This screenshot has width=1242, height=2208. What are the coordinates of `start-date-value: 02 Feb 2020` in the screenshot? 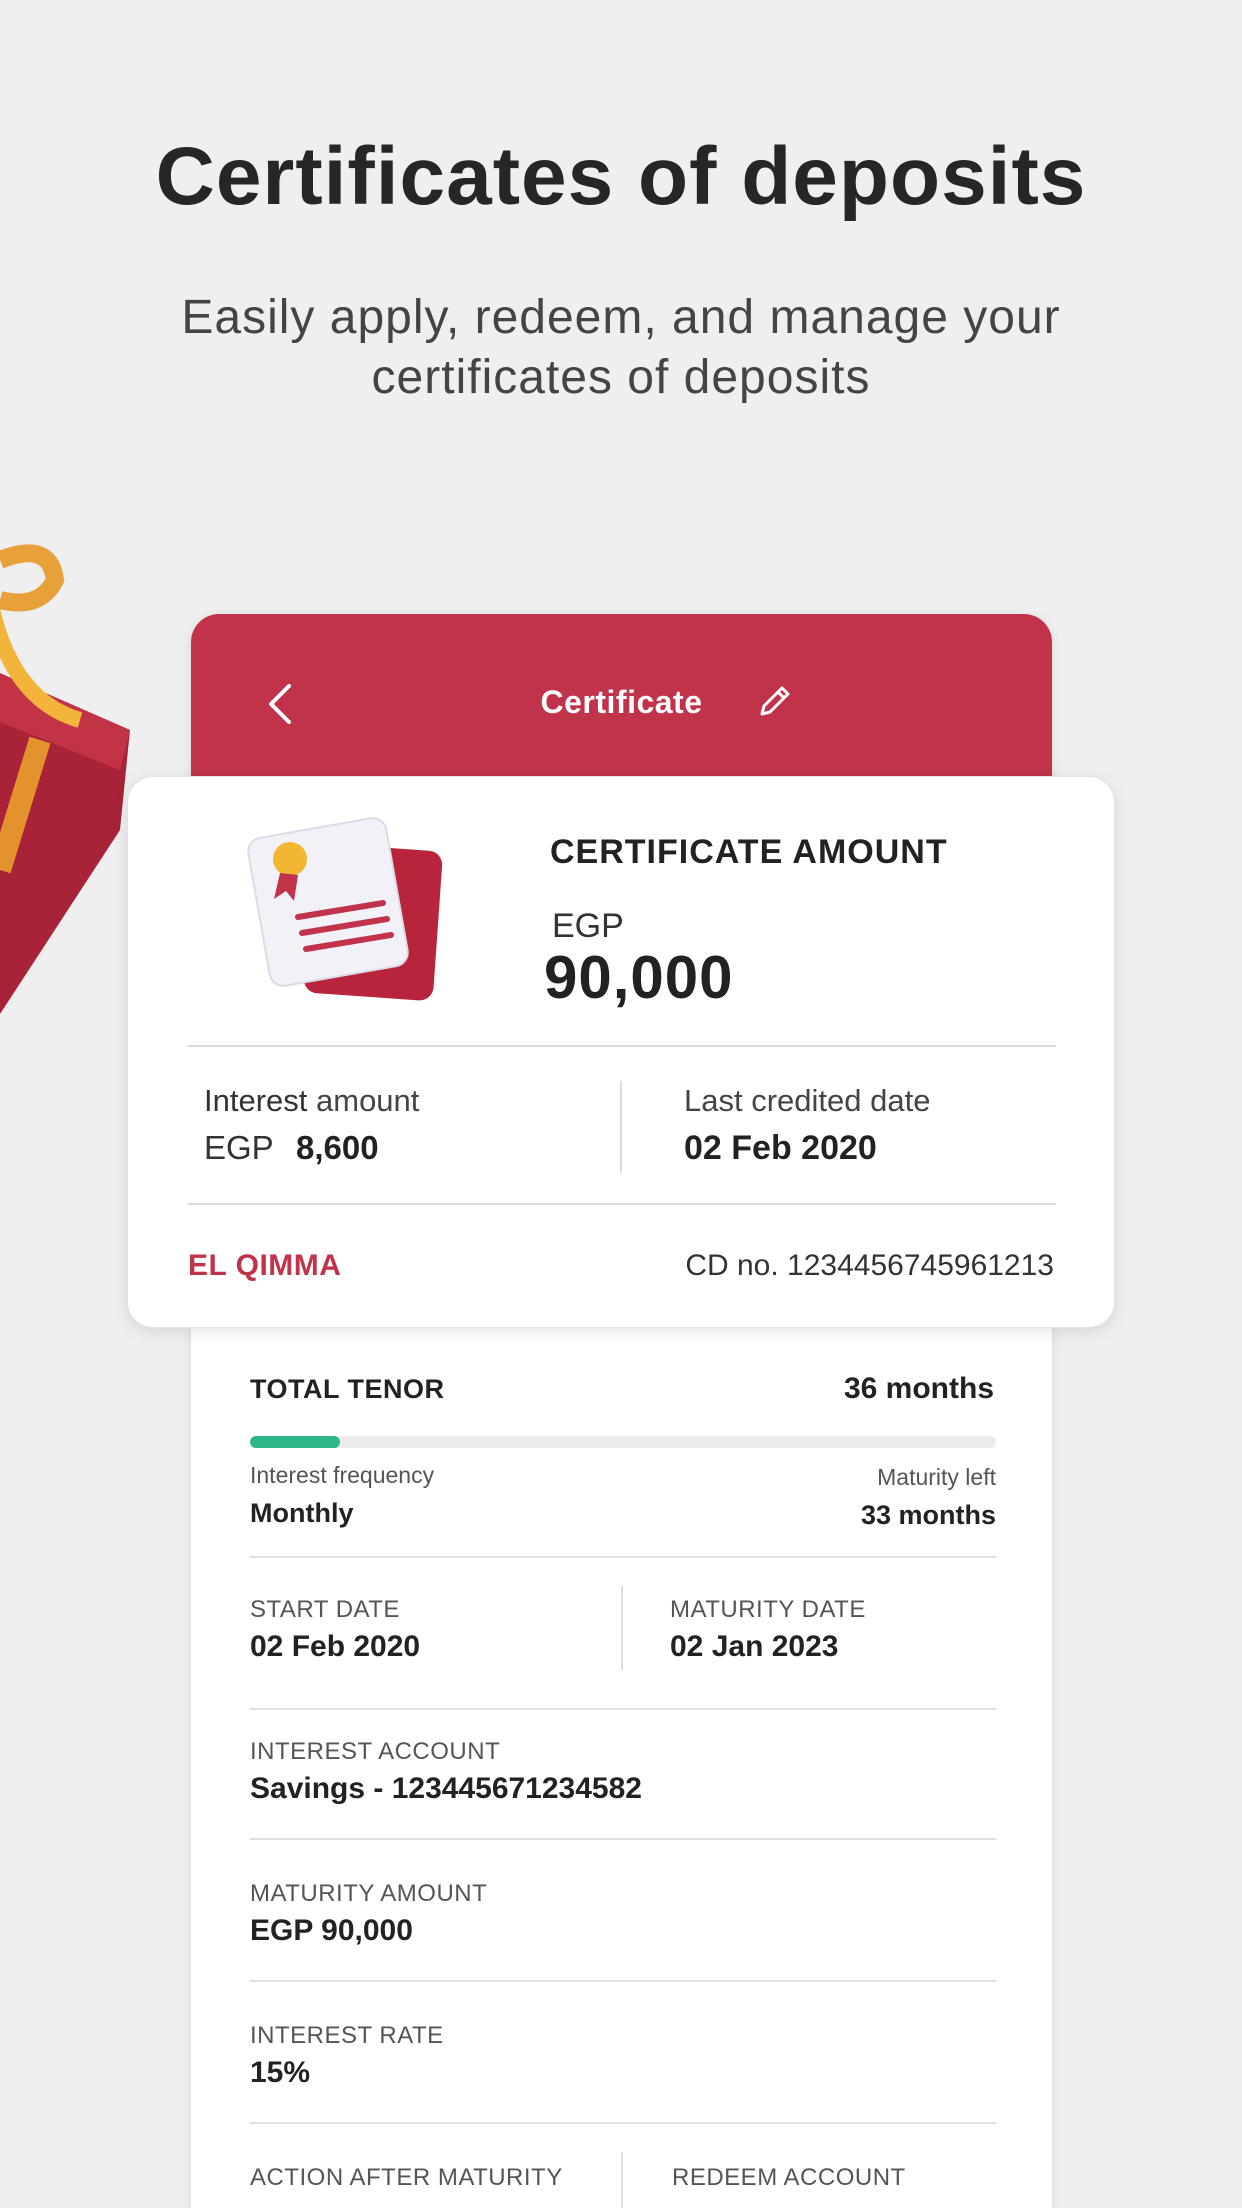 It's located at (335, 1646).